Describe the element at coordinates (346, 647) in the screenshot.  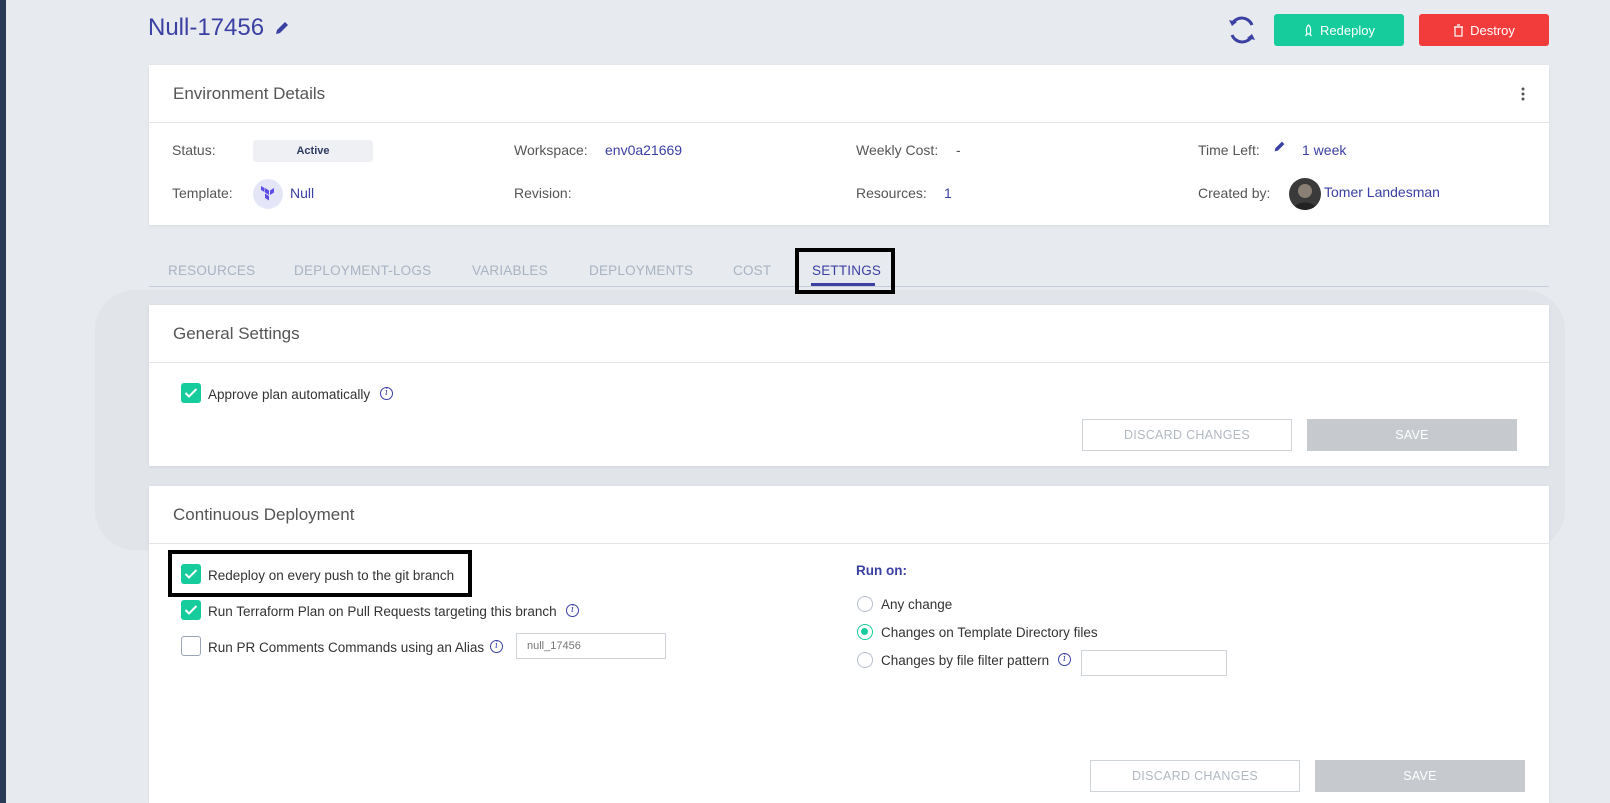
I see `pr-comments-alias-label: Run PR Comments Commands using an Alias` at that location.